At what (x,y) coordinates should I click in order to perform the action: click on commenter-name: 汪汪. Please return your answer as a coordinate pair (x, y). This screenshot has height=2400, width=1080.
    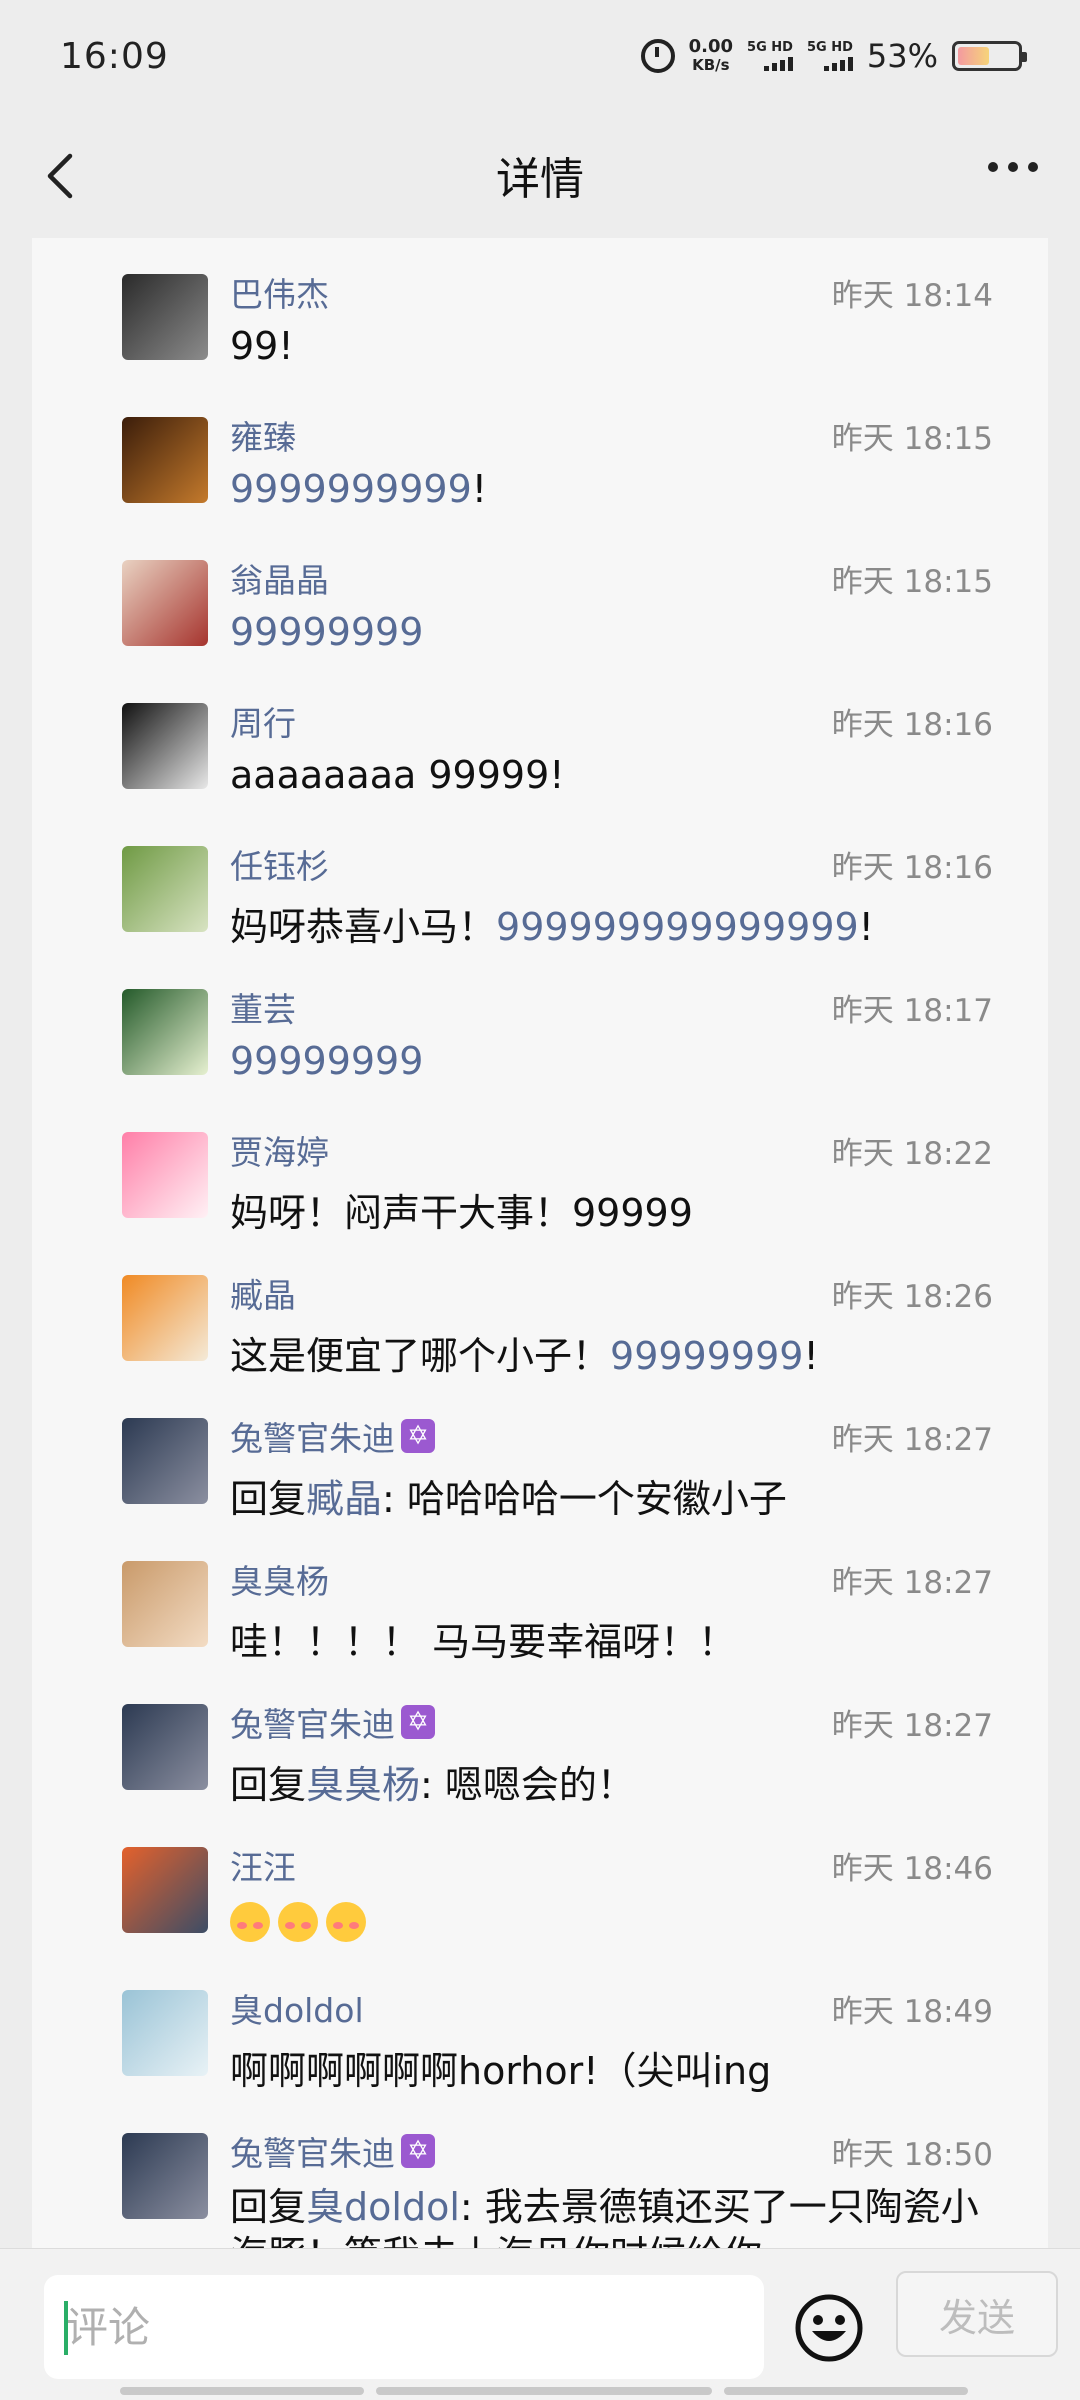
    Looking at the image, I should click on (263, 1865).